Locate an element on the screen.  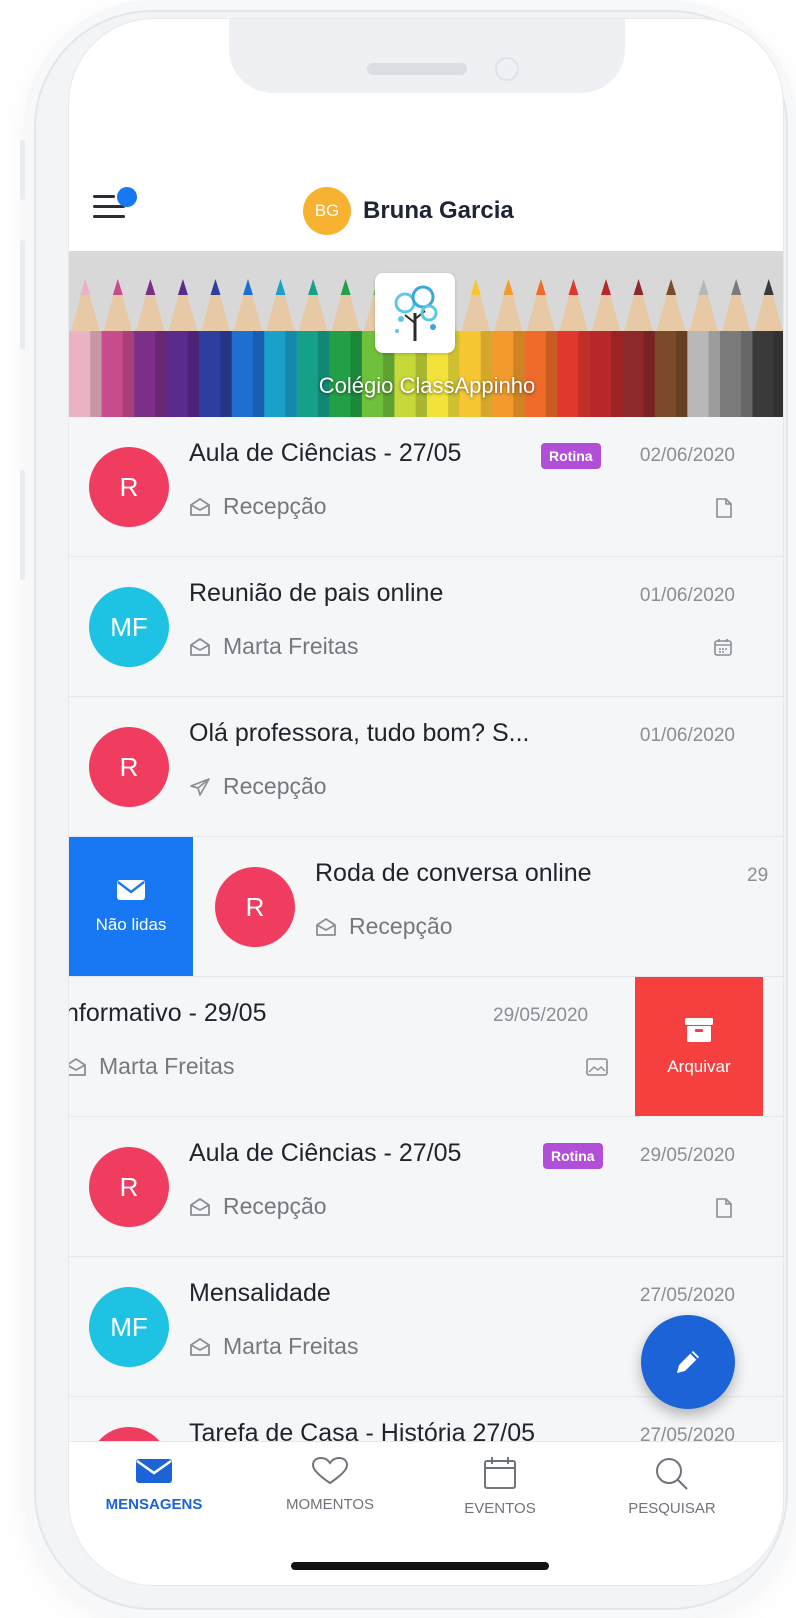
speaker is located at coordinates (417, 69).